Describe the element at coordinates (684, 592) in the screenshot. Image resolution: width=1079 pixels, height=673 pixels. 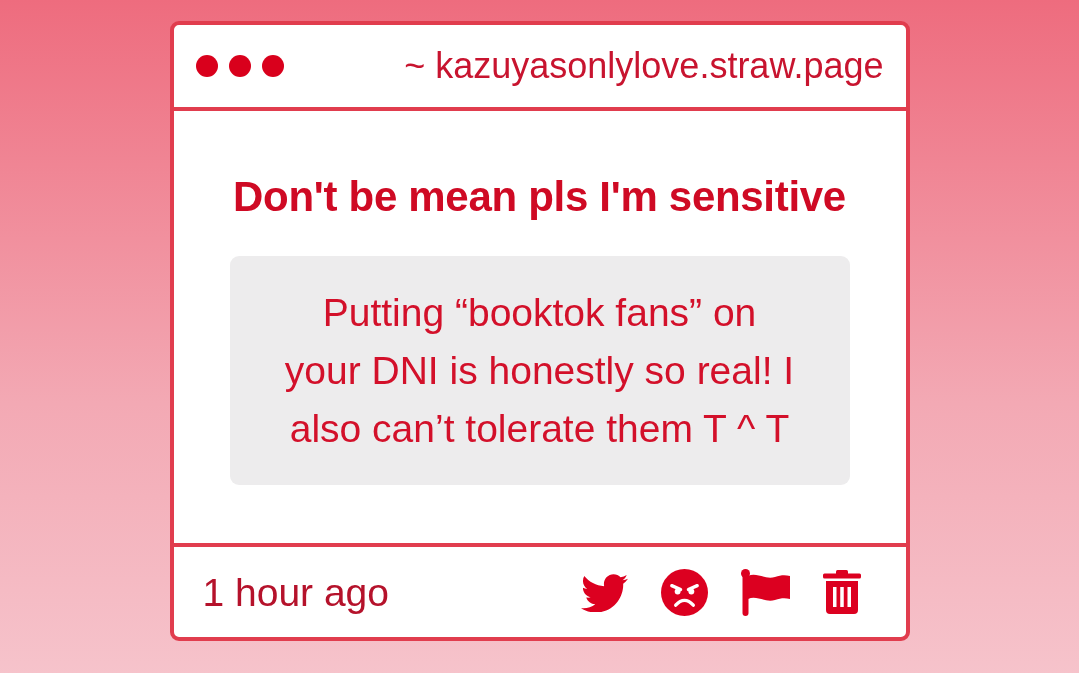
I see `angry-face-icon` at that location.